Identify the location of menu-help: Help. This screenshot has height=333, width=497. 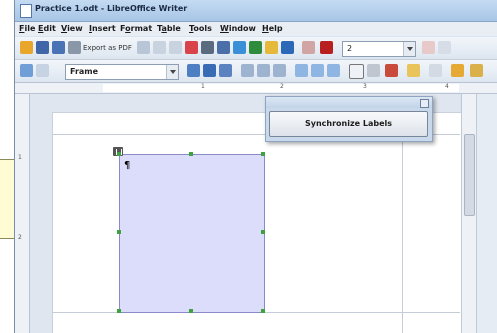
(272, 28).